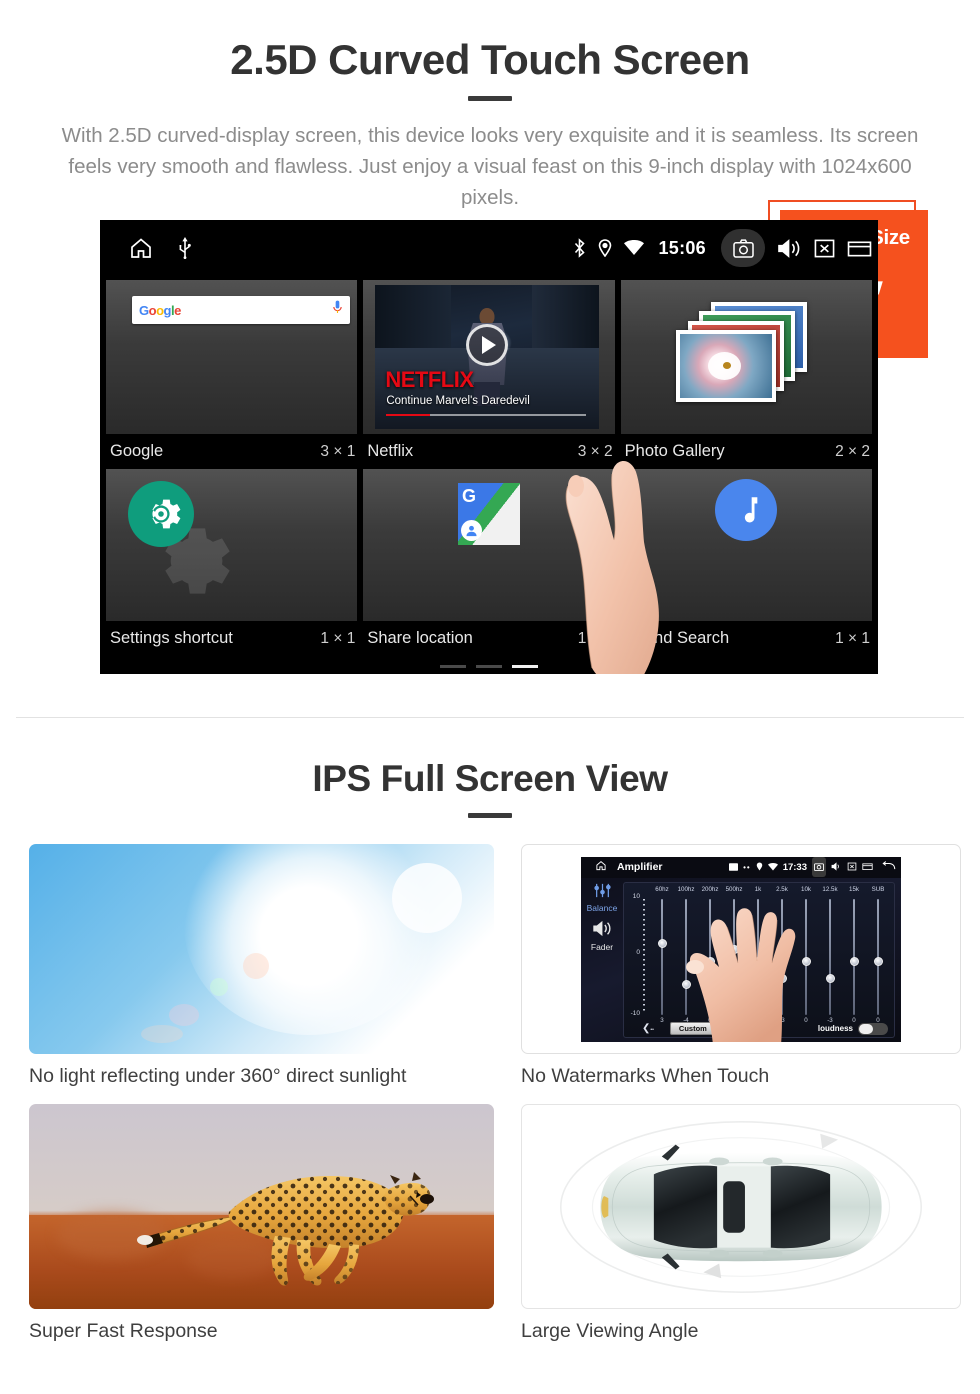 The height and width of the screenshot is (1394, 980). Describe the element at coordinates (161, 514) in the screenshot. I see `gear-icon` at that location.